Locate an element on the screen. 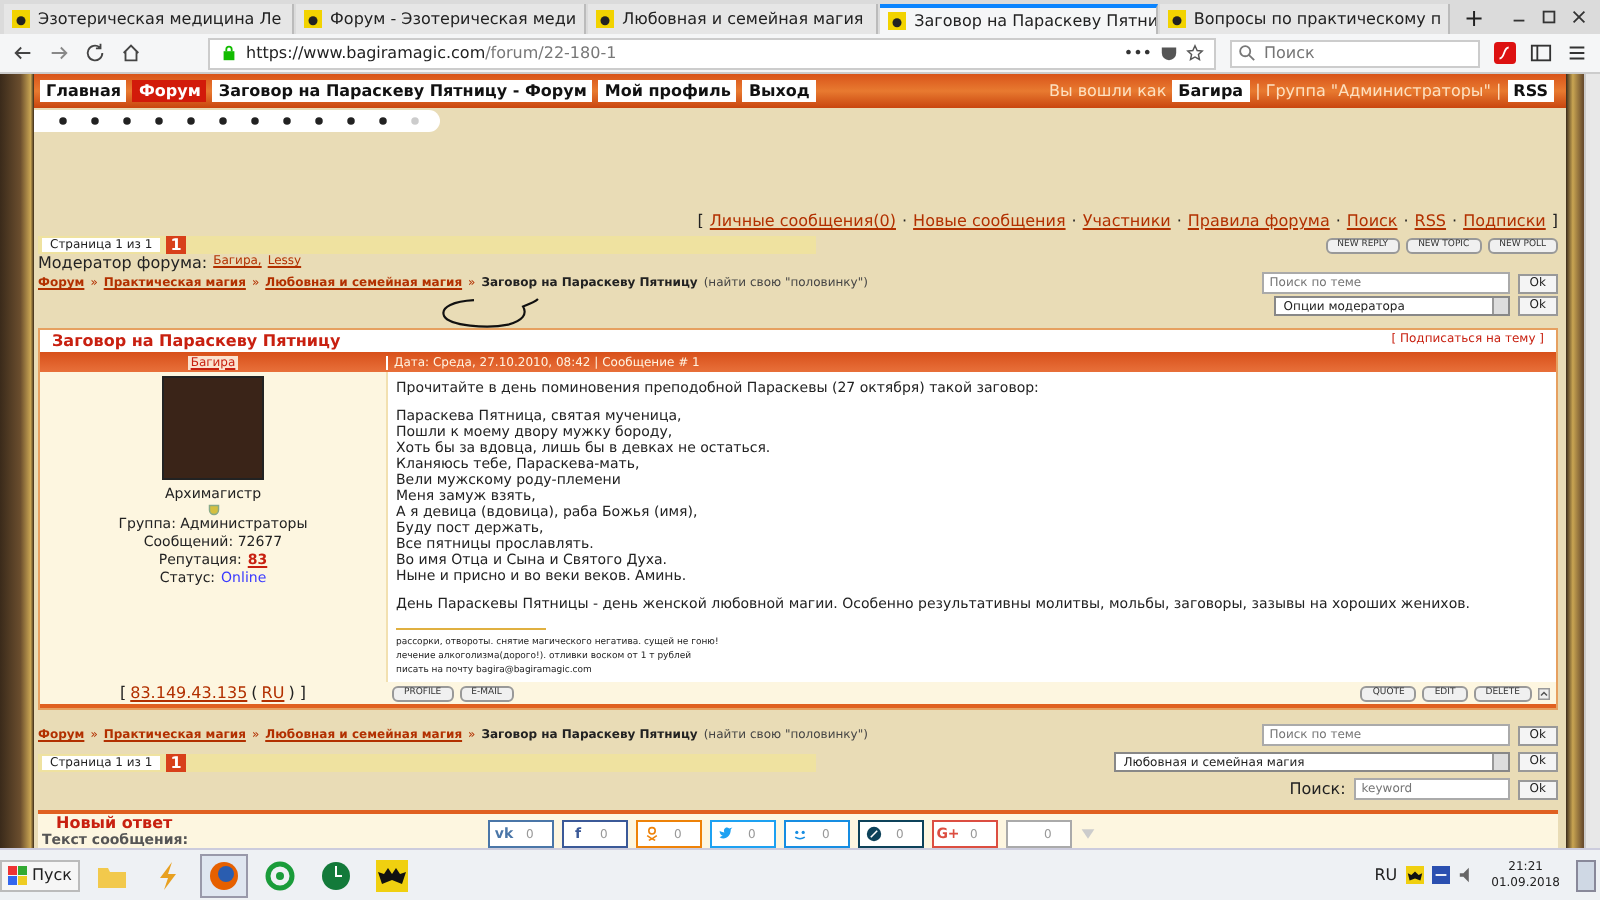  reload-icon is located at coordinates (95, 53).